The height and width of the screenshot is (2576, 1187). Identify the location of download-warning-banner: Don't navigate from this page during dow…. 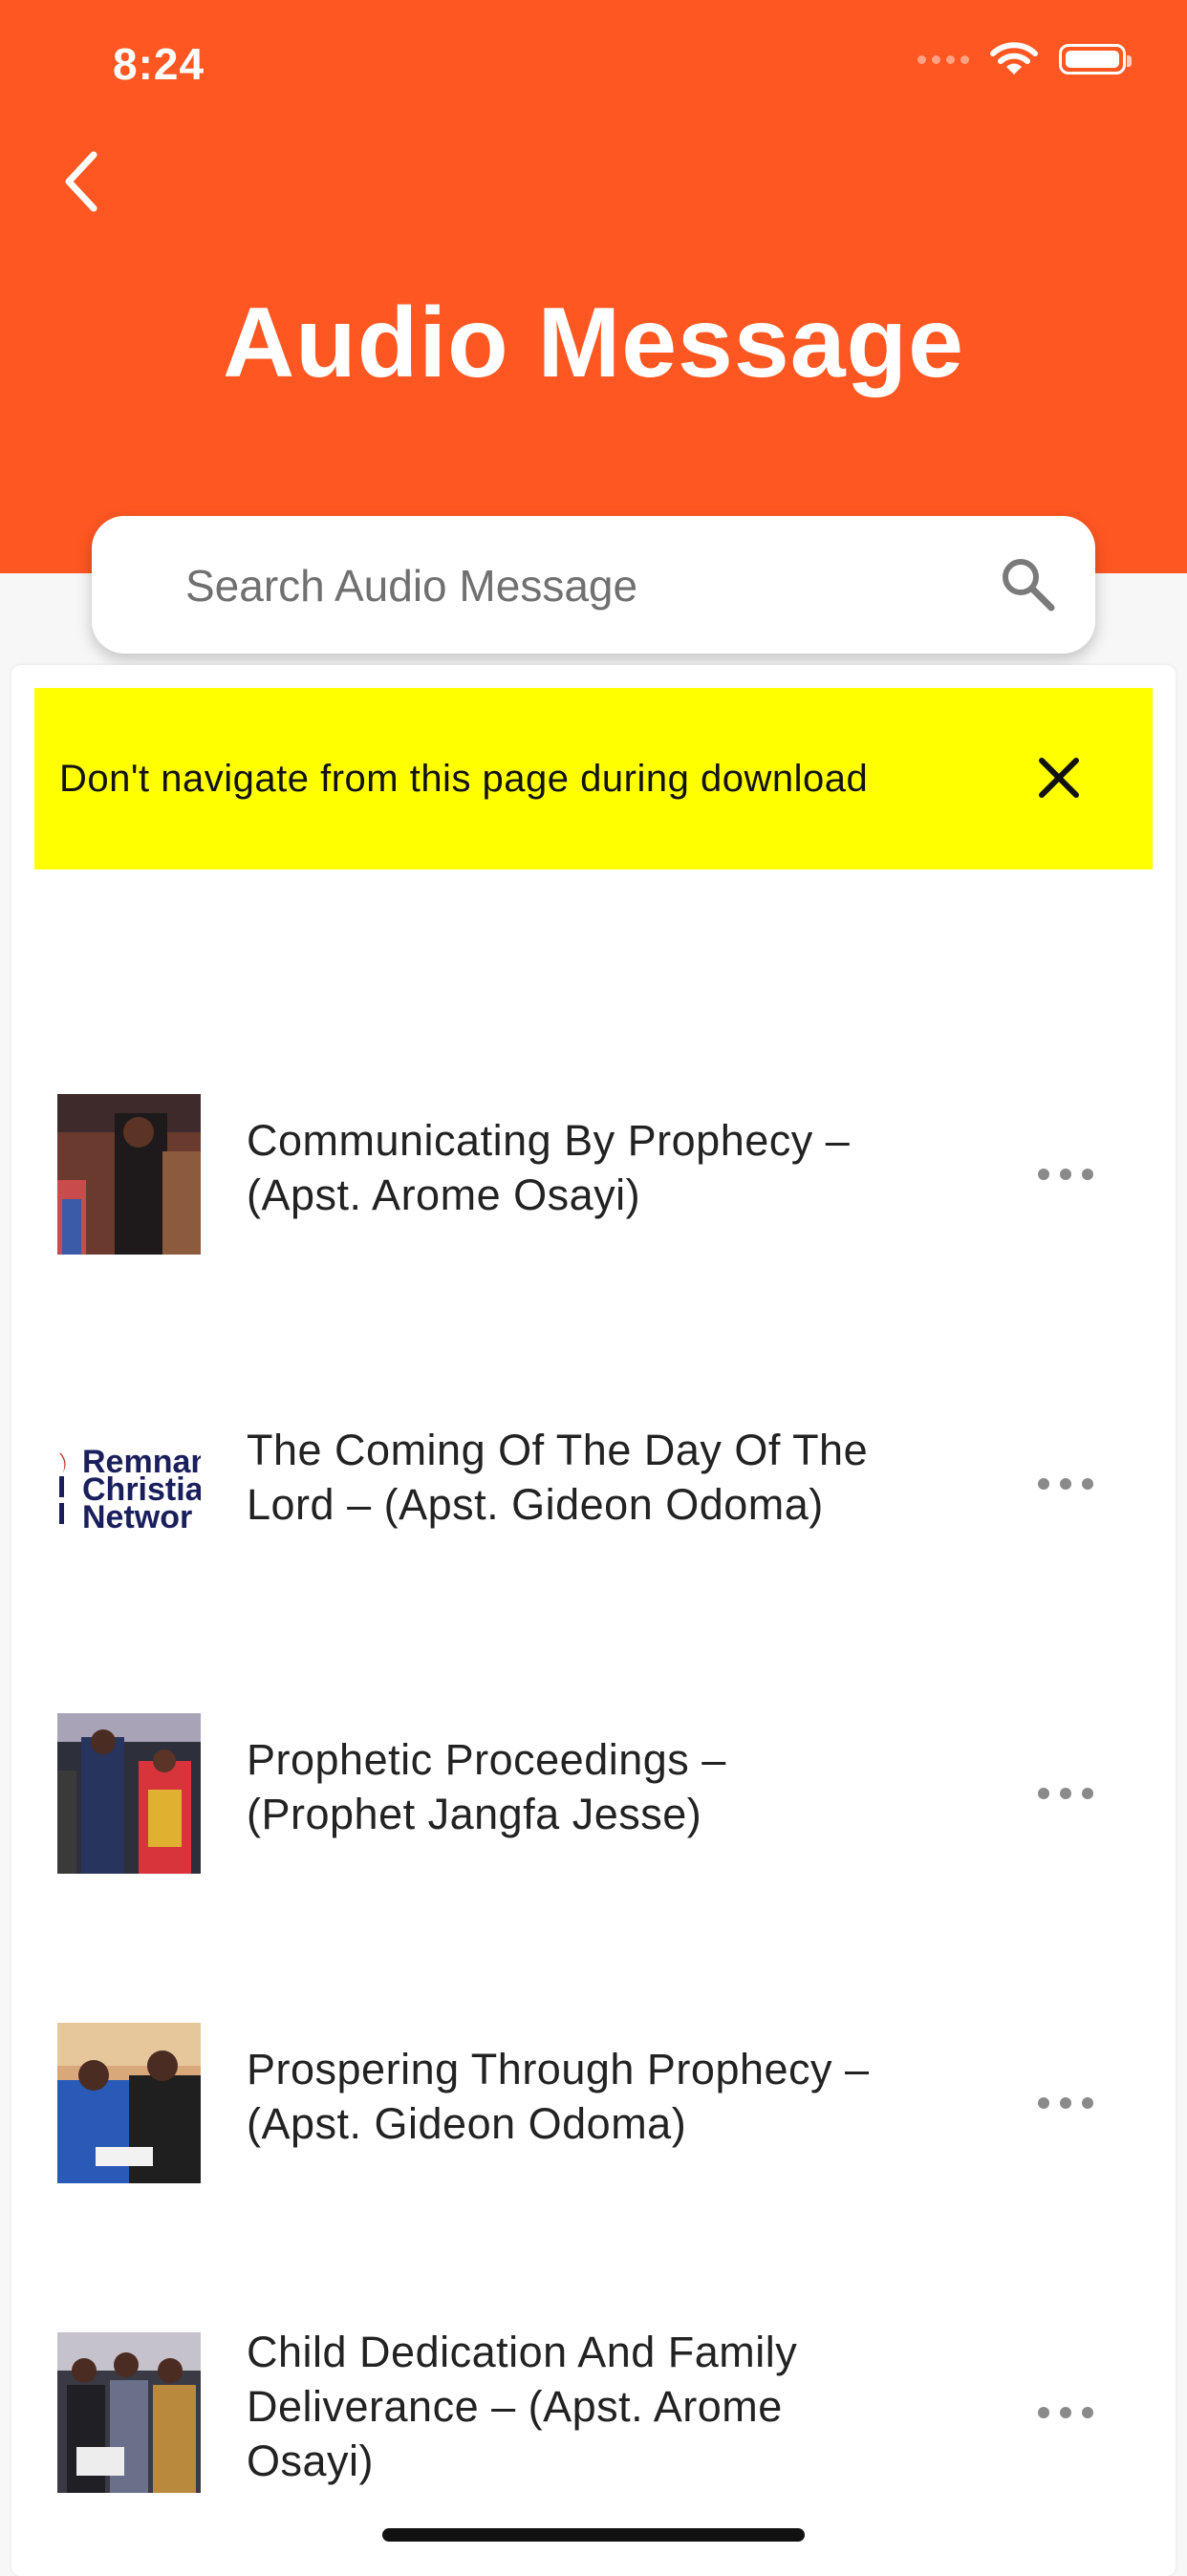
(593, 778).